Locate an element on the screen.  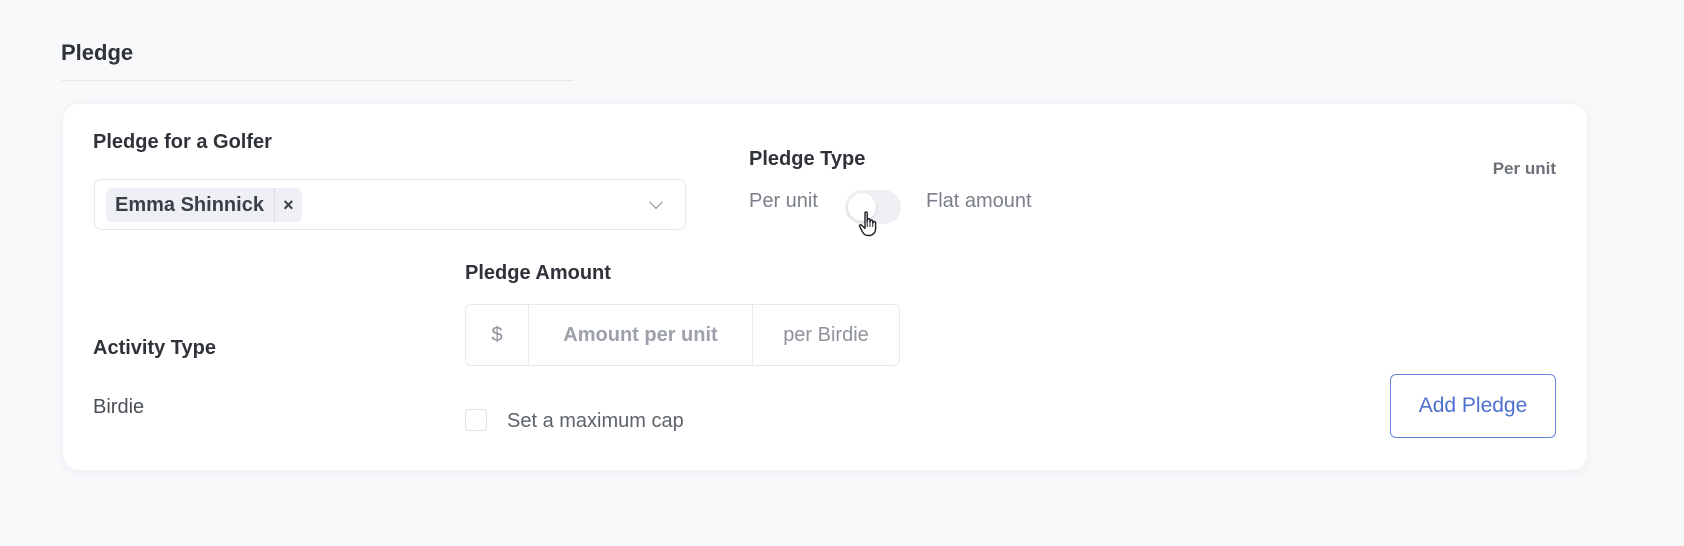
pledge-type-current: Per unit is located at coordinates (1524, 168).